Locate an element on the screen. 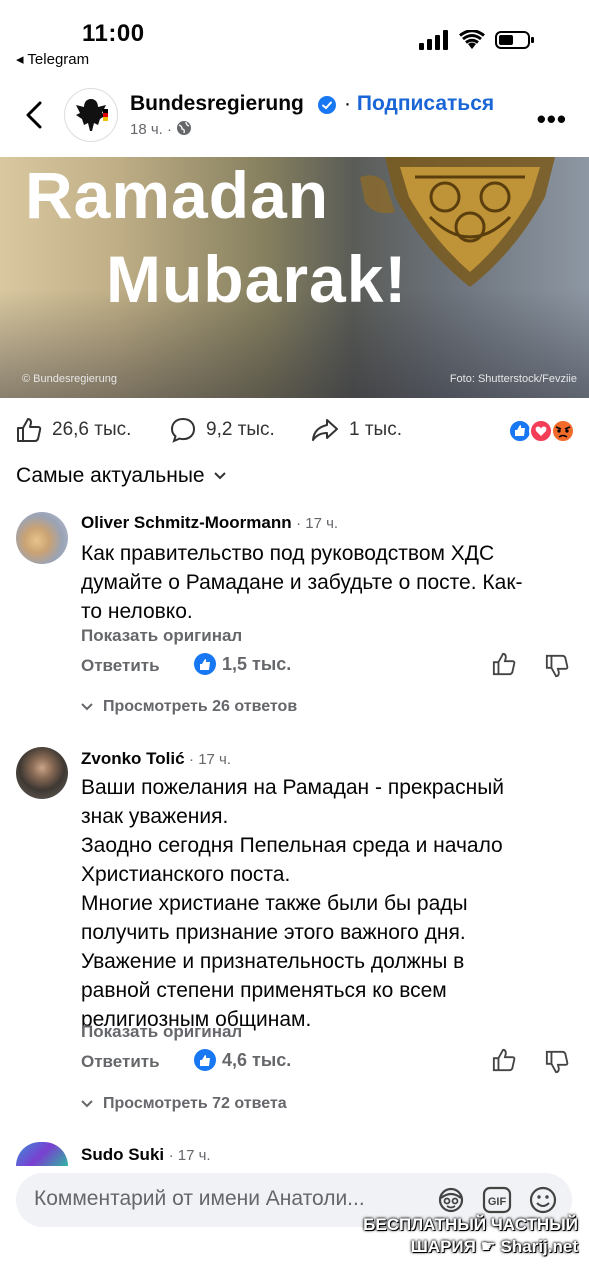 This screenshot has width=589, height=1280. eagle-logo-icon is located at coordinates (92, 115).